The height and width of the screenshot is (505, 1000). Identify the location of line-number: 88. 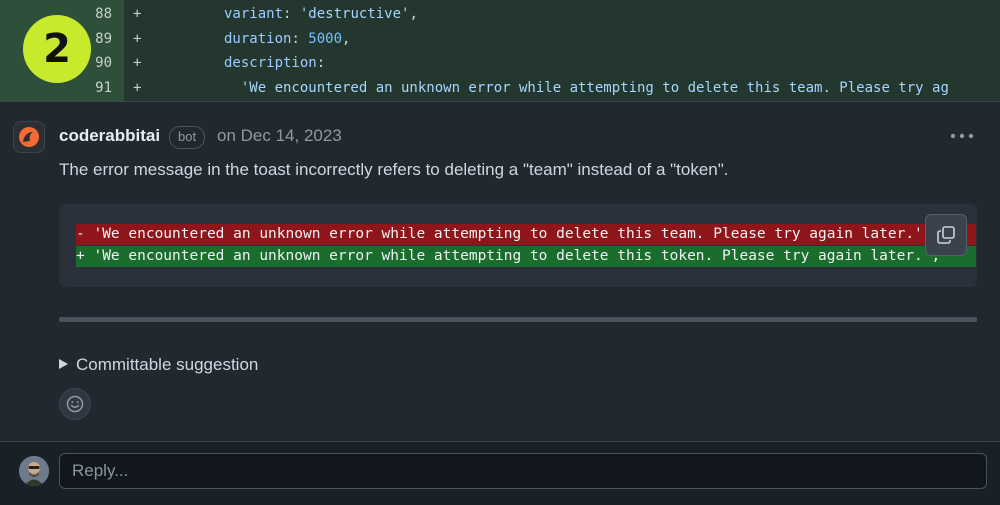
(103, 14).